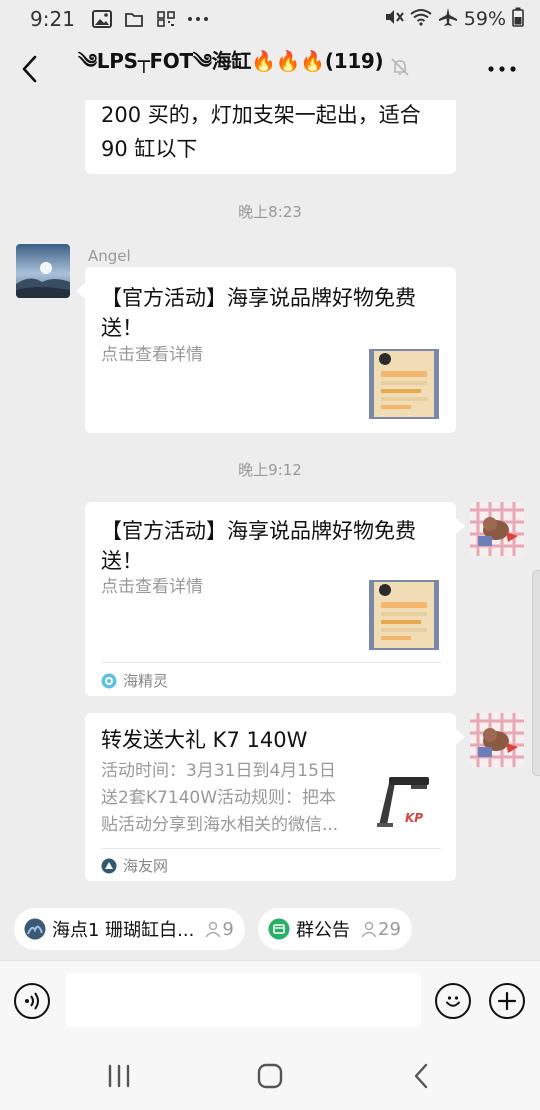  Describe the element at coordinates (43, 271) in the screenshot. I see `avatar-angel` at that location.